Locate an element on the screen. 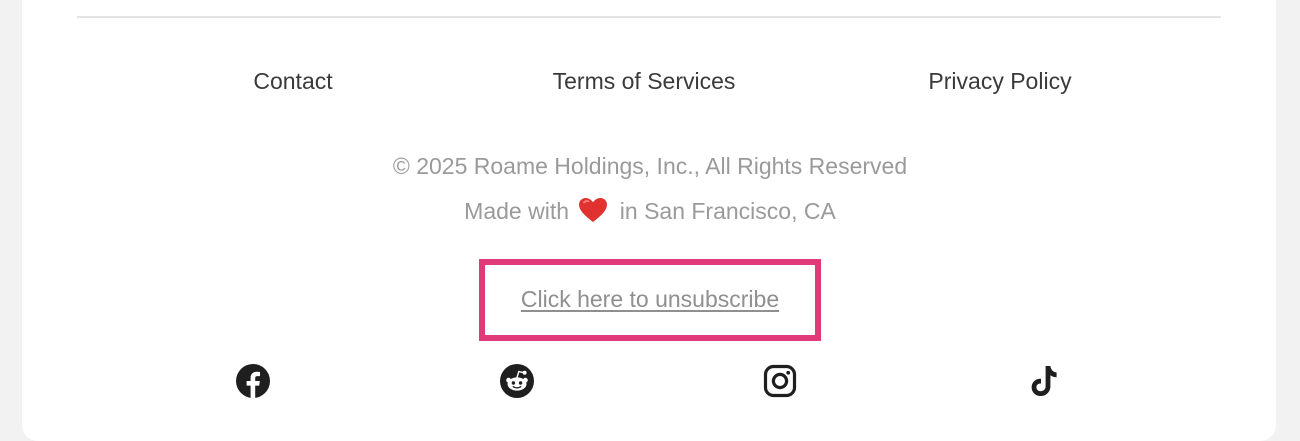 The image size is (1300, 441). unsubscribe-link: Click here to unsubscribe is located at coordinates (650, 299).